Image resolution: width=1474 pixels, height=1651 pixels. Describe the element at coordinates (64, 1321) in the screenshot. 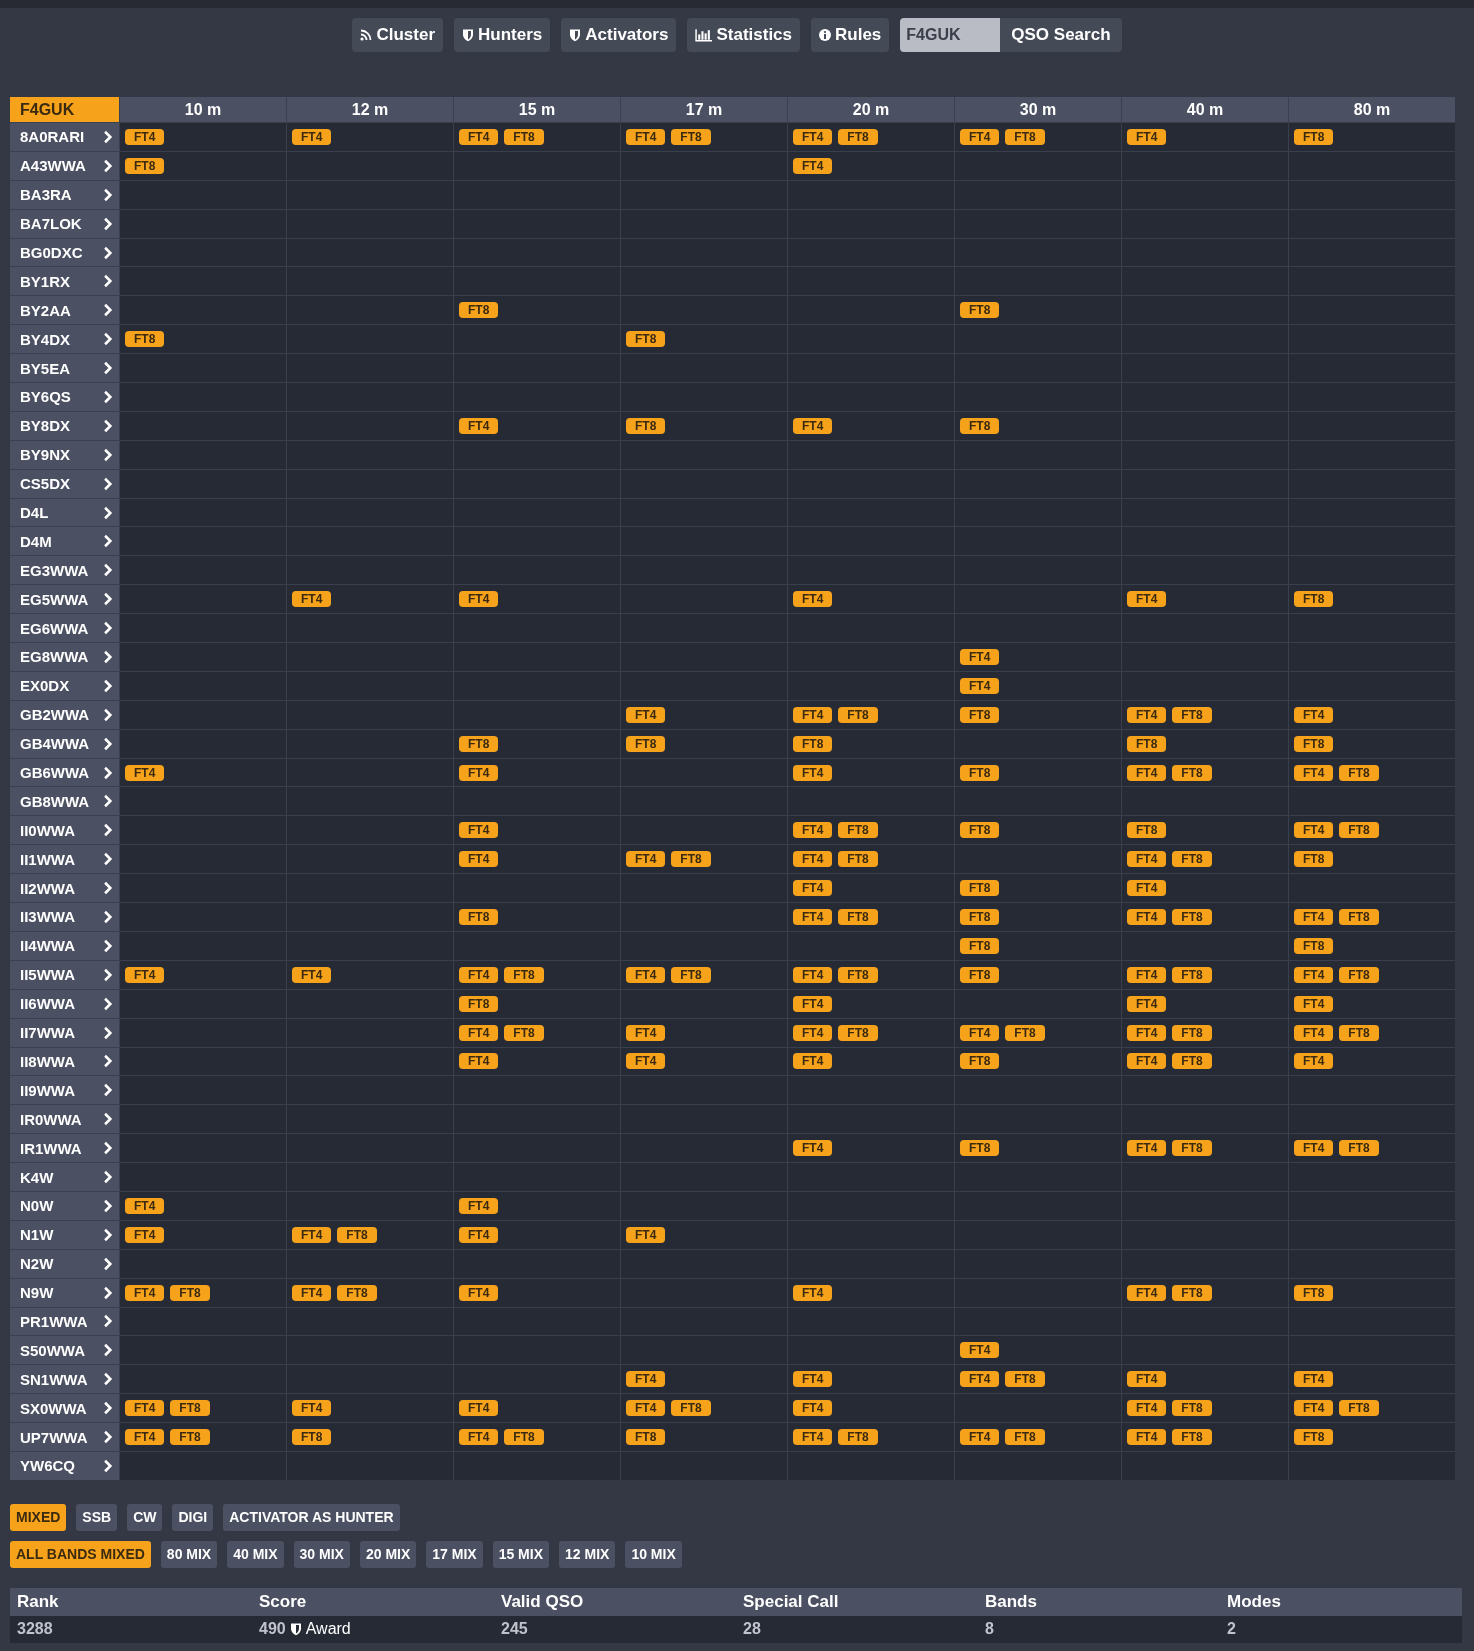

I see `station-button: PR1WWA` at that location.